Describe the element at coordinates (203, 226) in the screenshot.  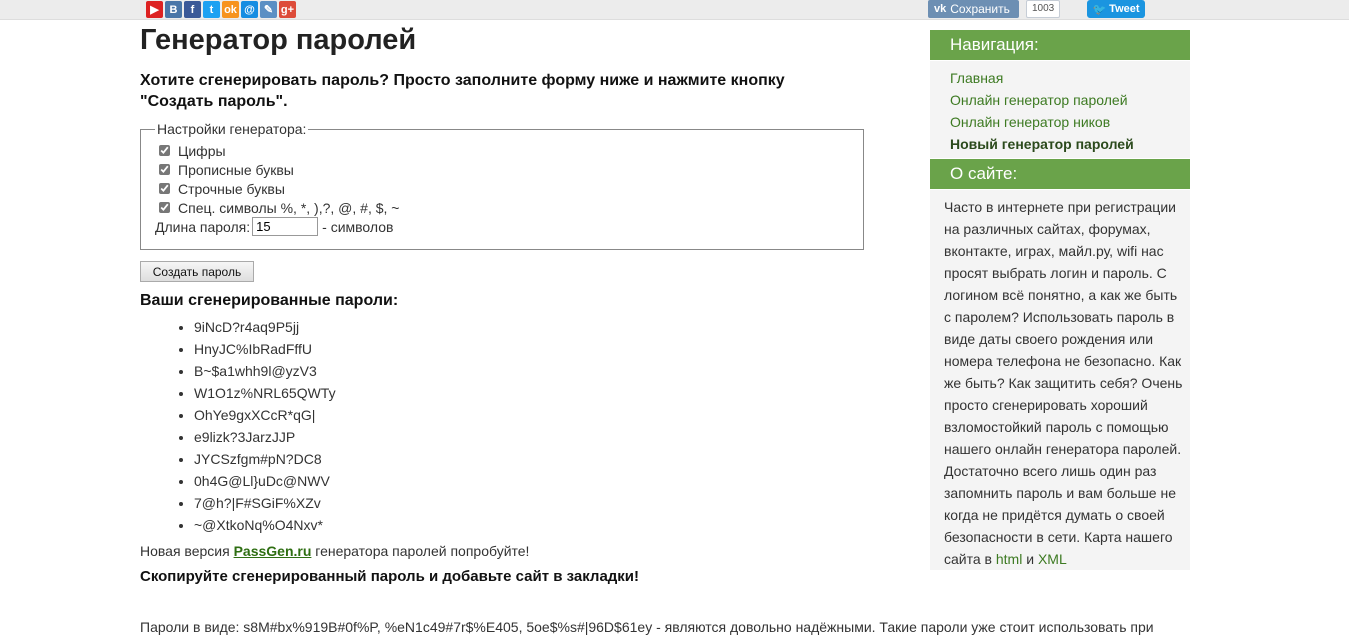
I see `length-label: Длина пароля:` at that location.